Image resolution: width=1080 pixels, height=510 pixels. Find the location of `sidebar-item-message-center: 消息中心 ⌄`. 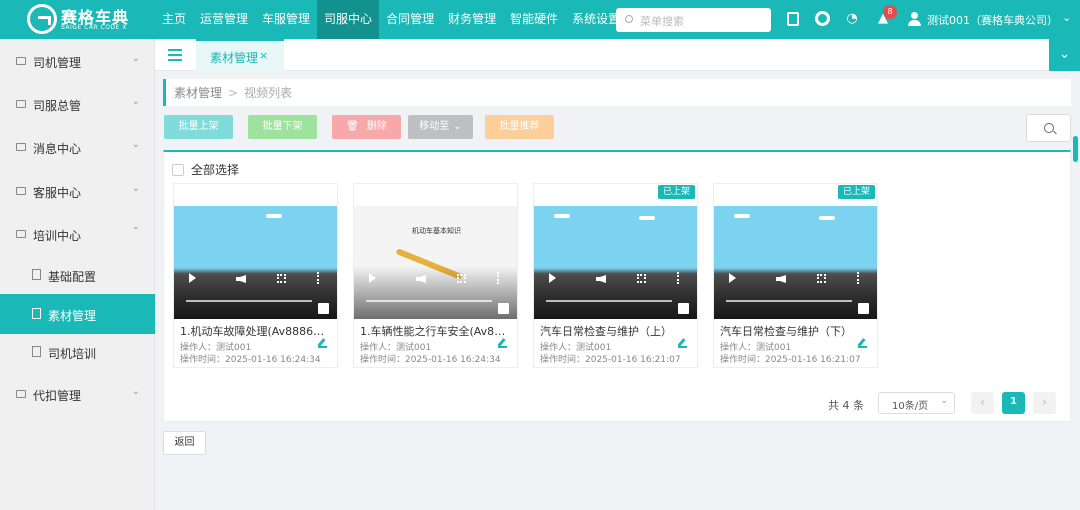

sidebar-item-message-center: 消息中心 ⌄ is located at coordinates (77, 147).